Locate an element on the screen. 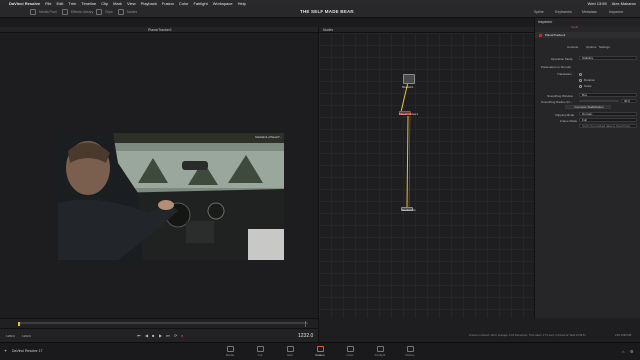 This screenshot has height=360, width=640. fairlight-page-icon is located at coordinates (380, 349).